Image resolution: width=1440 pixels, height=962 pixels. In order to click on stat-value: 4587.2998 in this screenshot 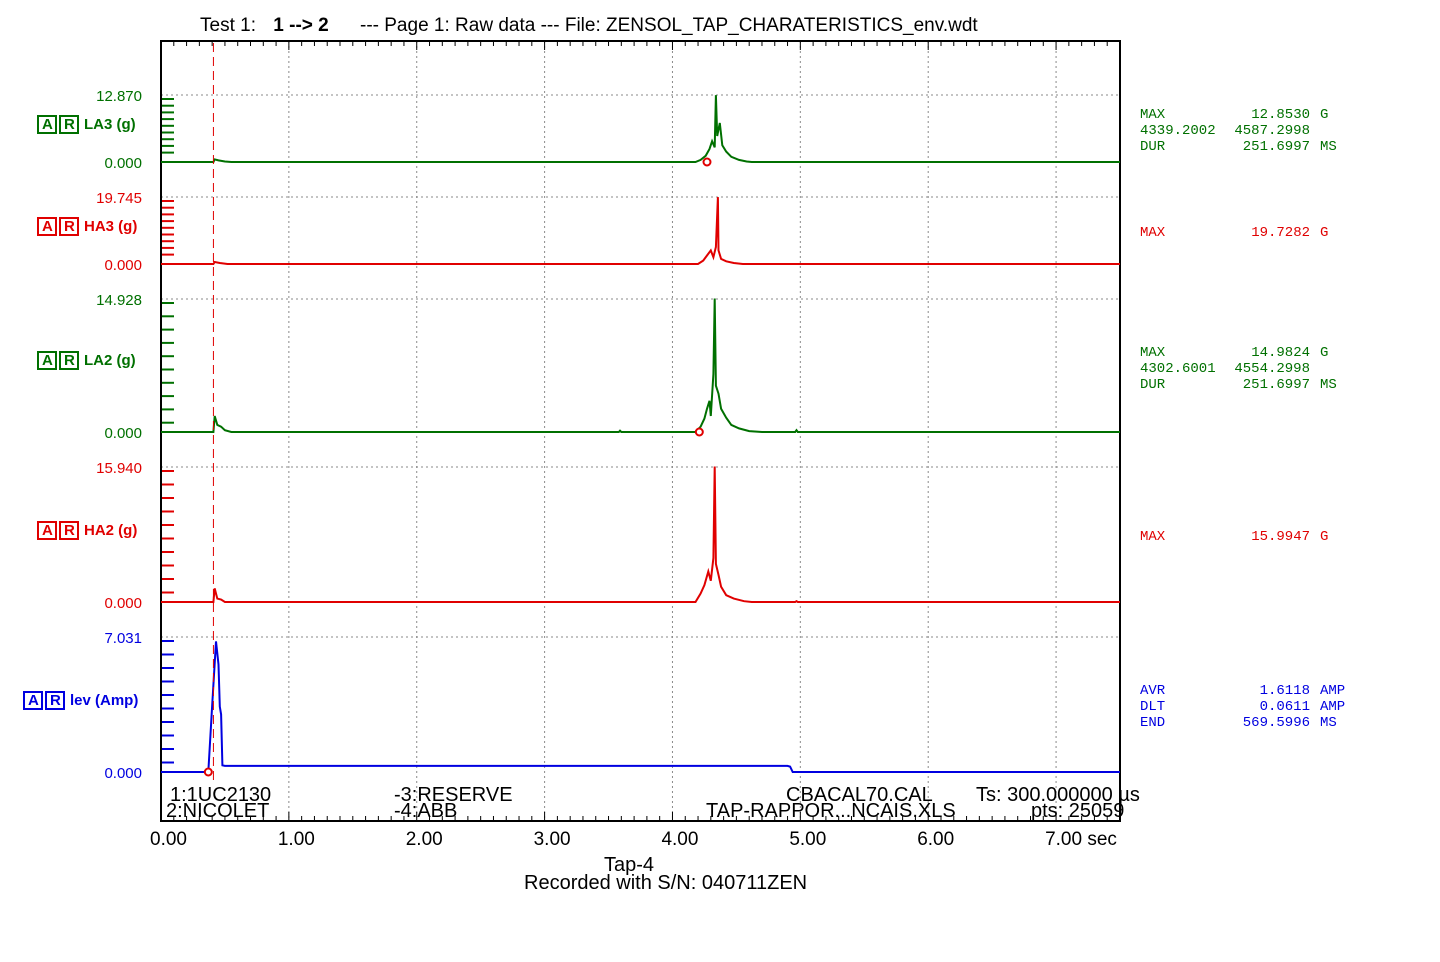, I will do `click(1272, 131)`.